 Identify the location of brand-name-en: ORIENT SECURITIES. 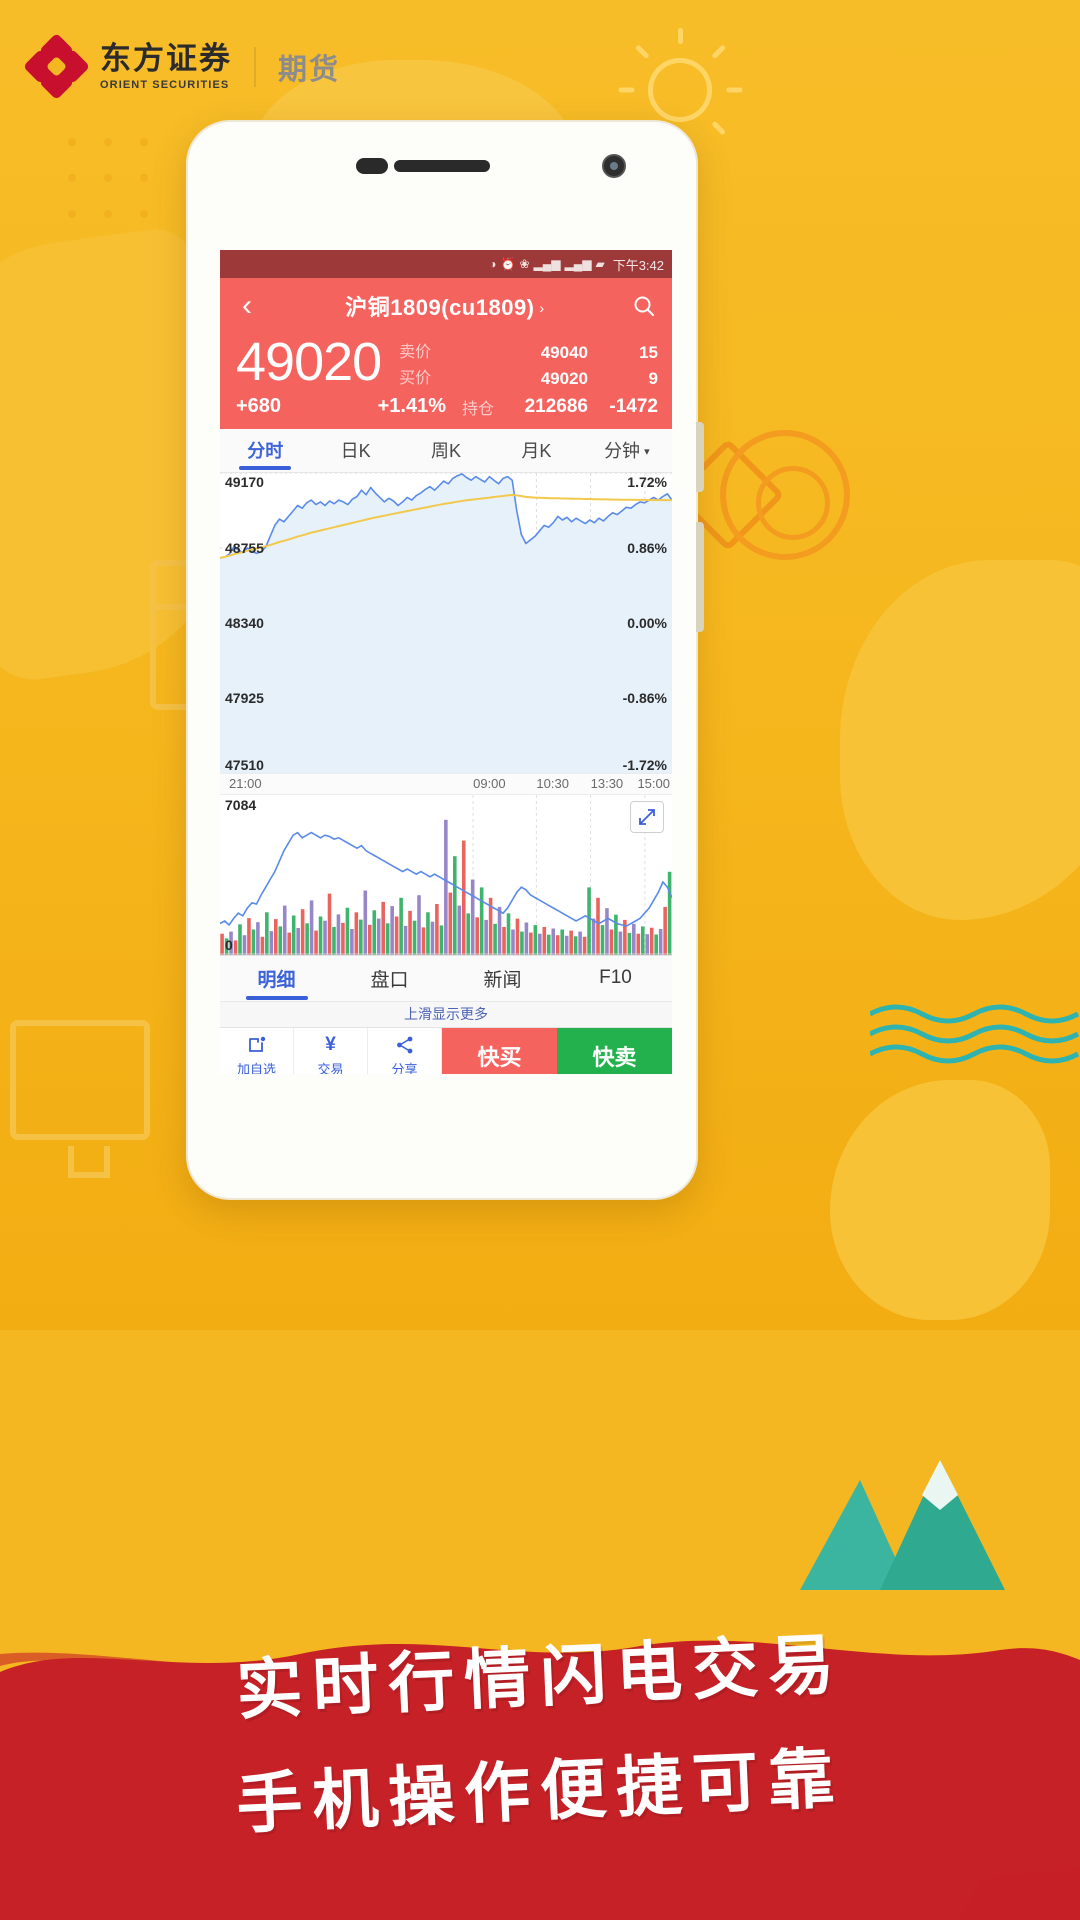
(165, 84).